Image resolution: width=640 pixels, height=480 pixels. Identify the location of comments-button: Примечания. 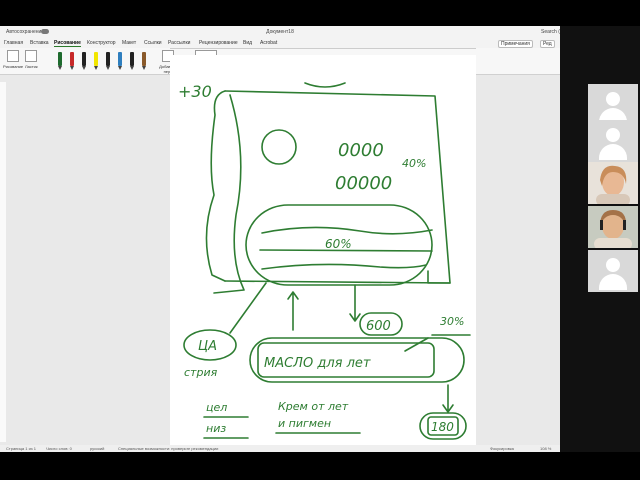
(515, 44).